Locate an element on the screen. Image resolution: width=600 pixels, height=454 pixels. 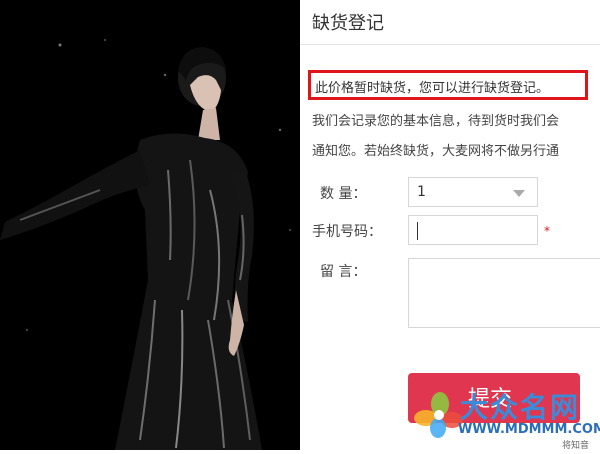
quantity-select: 1 is located at coordinates (473, 192).